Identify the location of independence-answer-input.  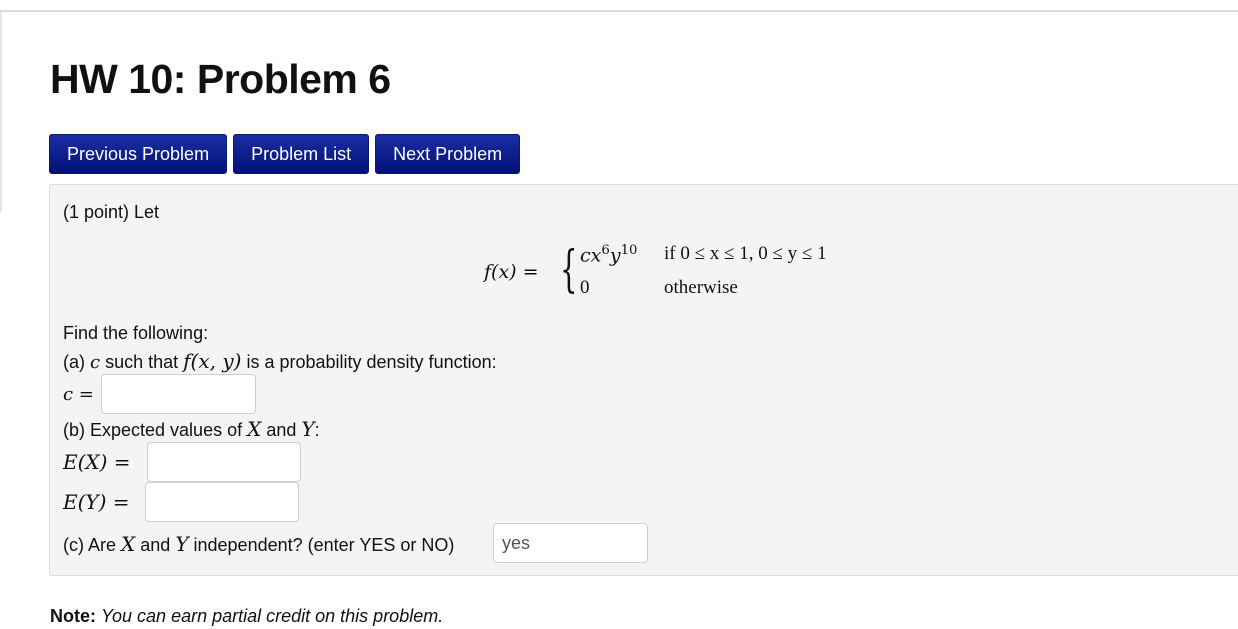
(570, 543).